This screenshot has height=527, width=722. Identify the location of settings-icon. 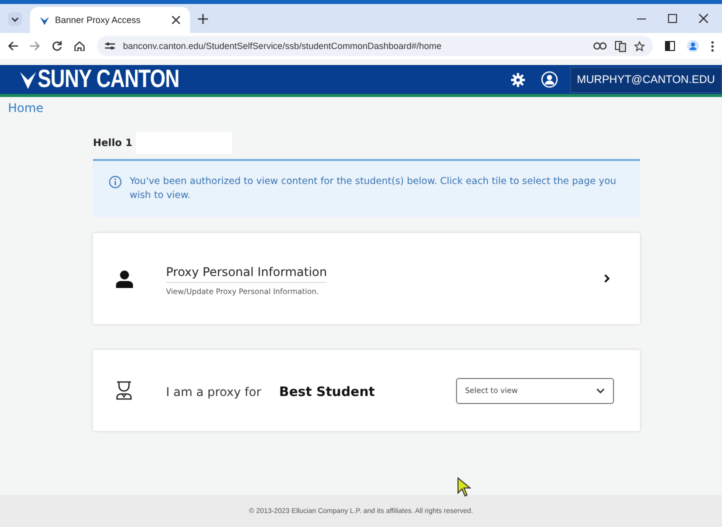
(517, 79).